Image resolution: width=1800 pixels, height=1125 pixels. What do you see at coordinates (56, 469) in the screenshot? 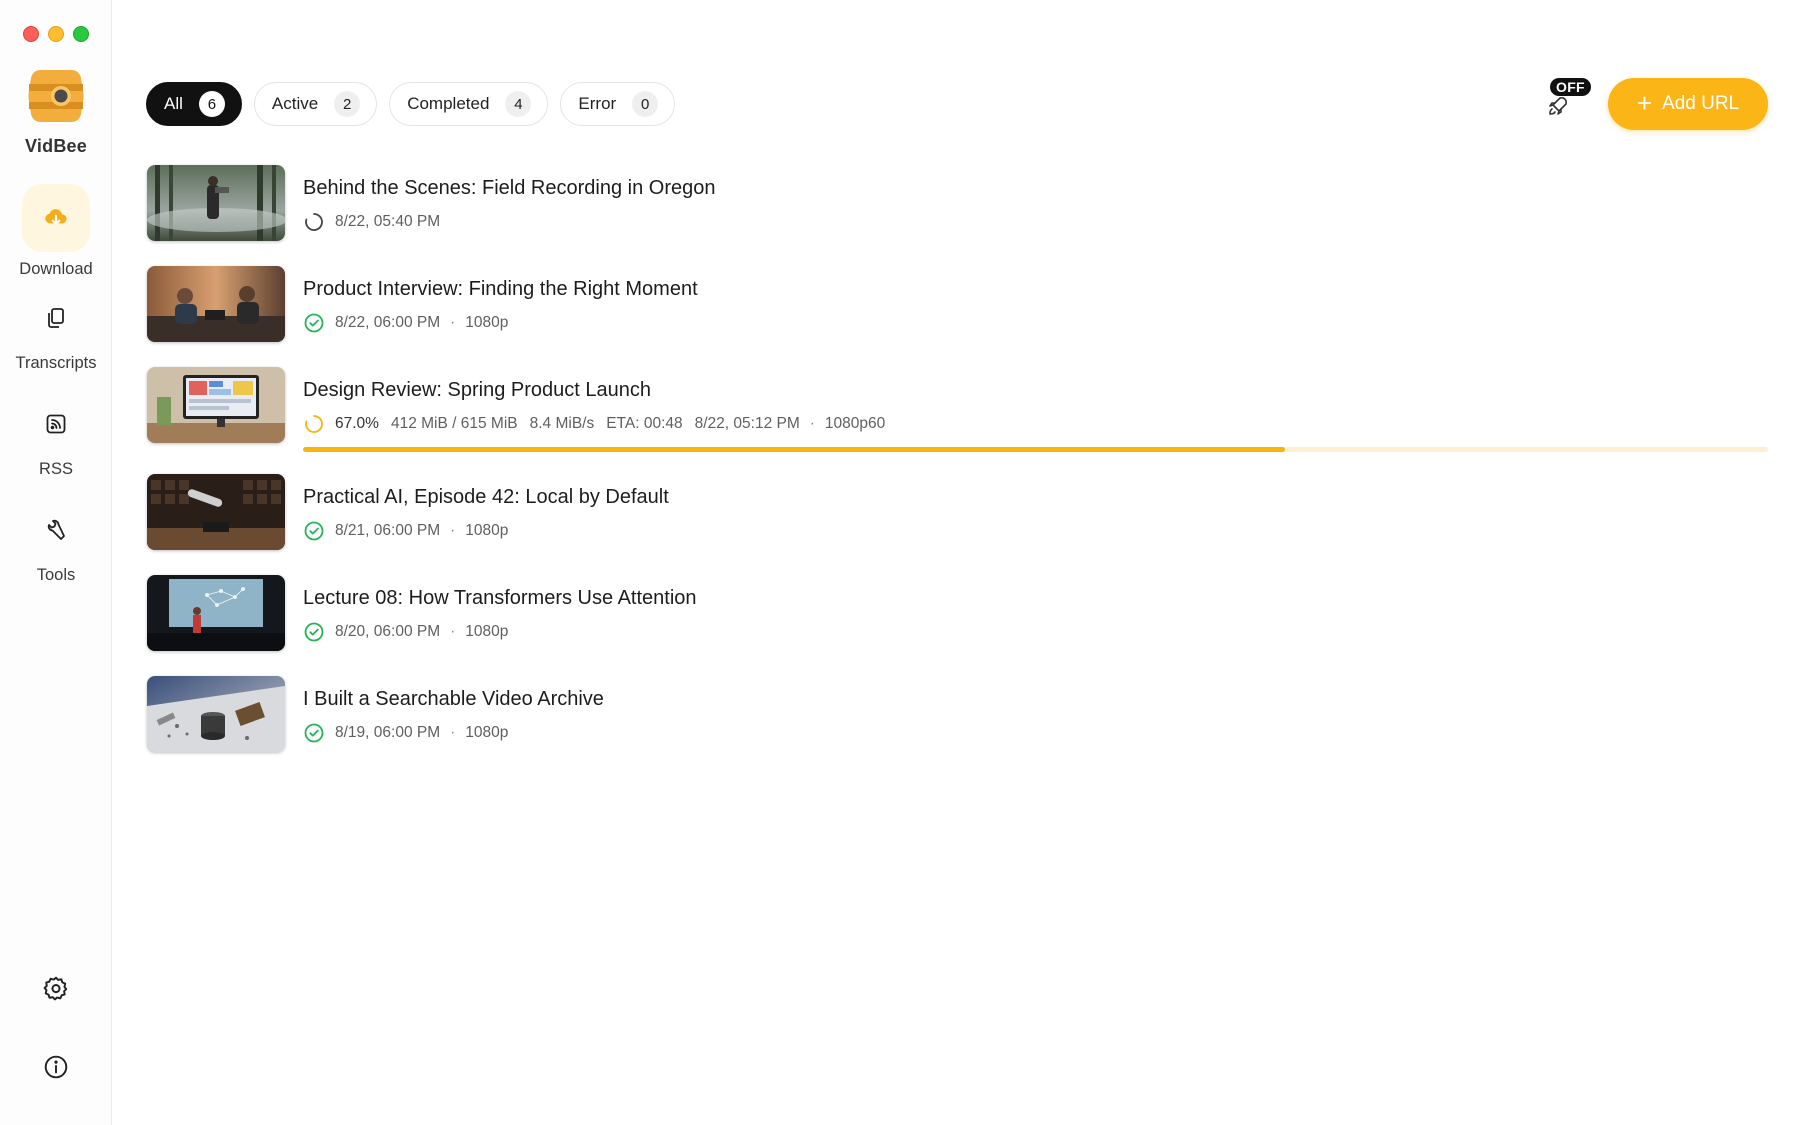
I see `sidebar-item-label: RSS` at bounding box center [56, 469].